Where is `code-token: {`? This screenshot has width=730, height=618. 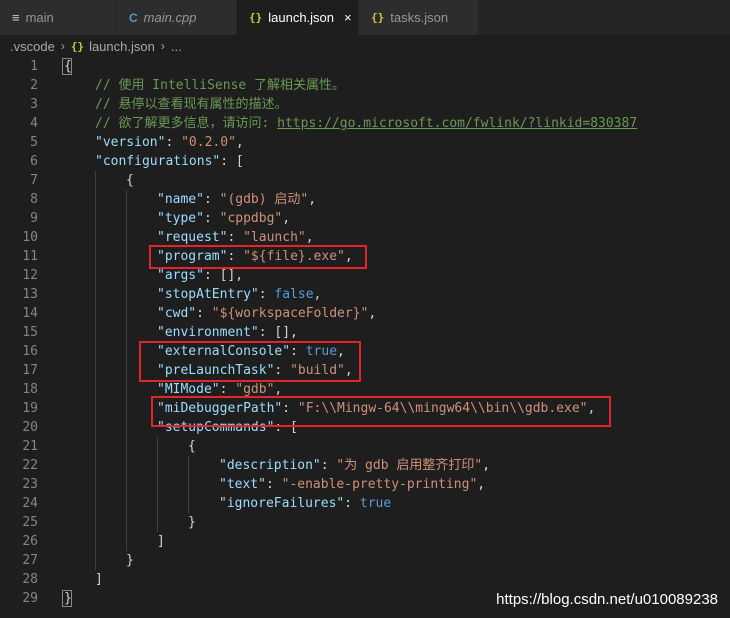
code-token: { is located at coordinates (130, 180).